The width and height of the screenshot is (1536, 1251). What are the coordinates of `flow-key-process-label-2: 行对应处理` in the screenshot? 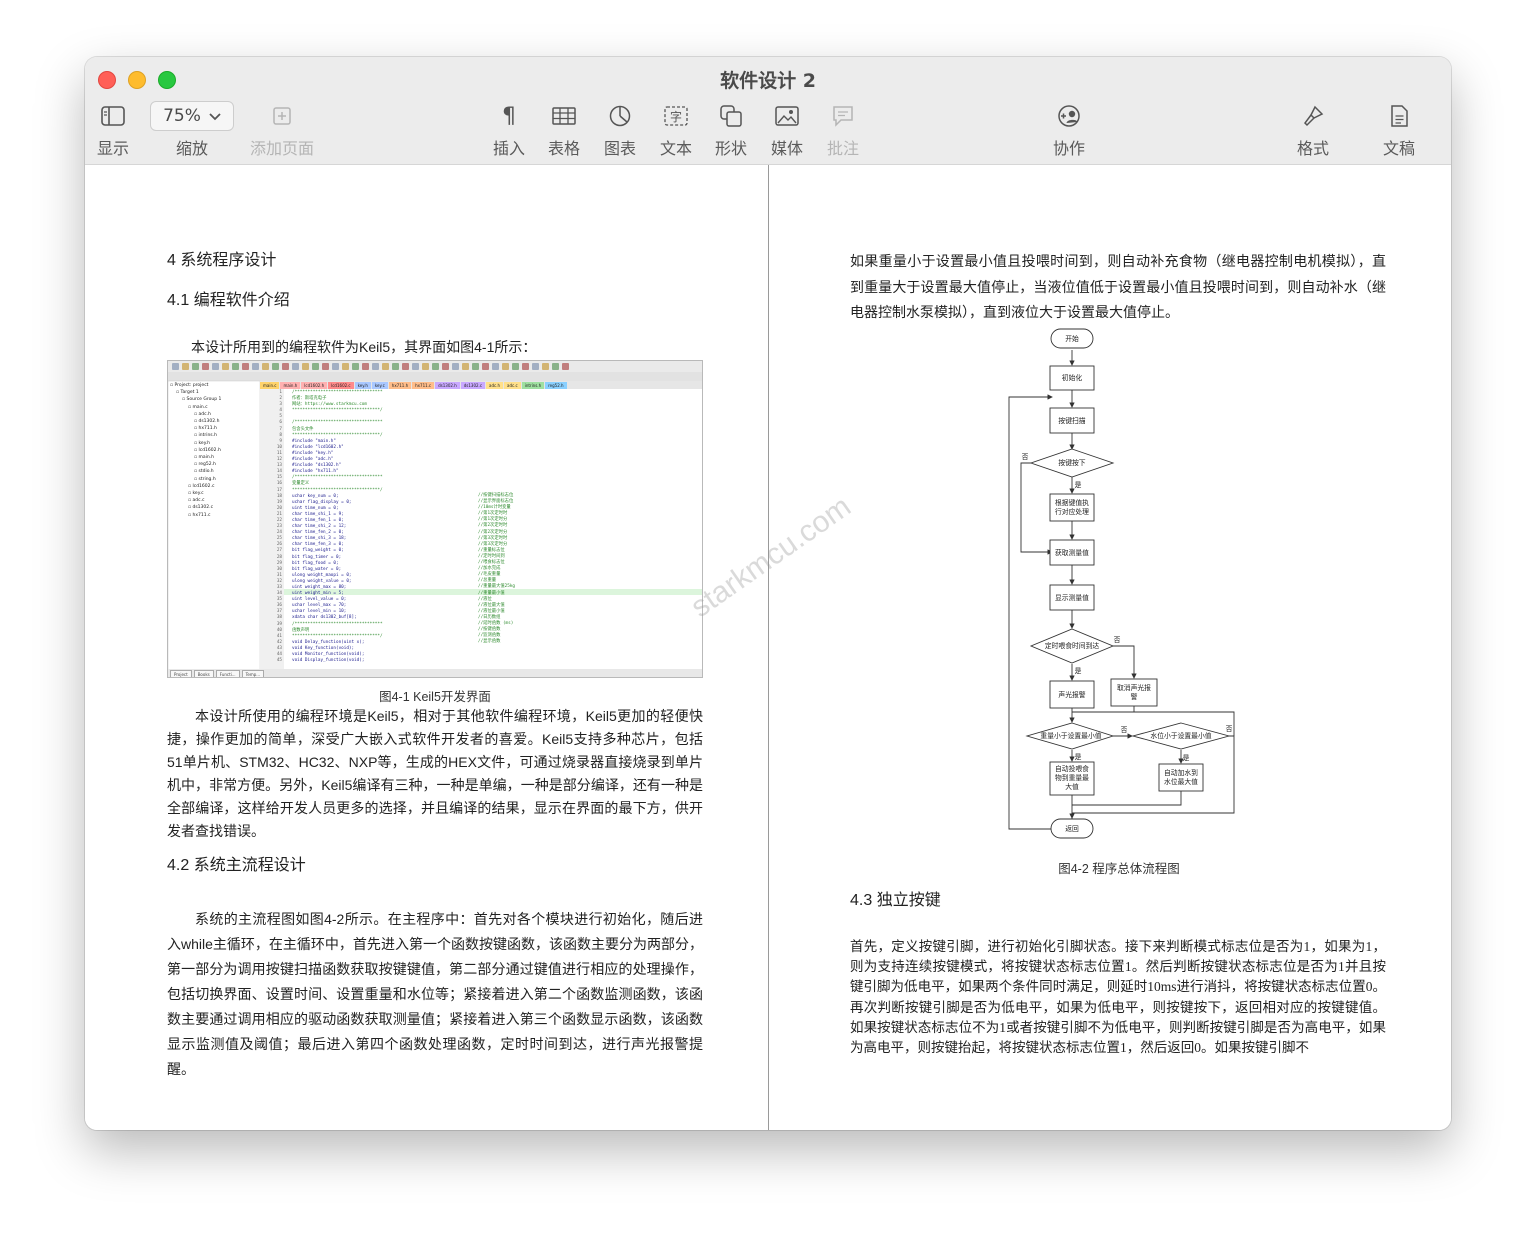 It's located at (1072, 511).